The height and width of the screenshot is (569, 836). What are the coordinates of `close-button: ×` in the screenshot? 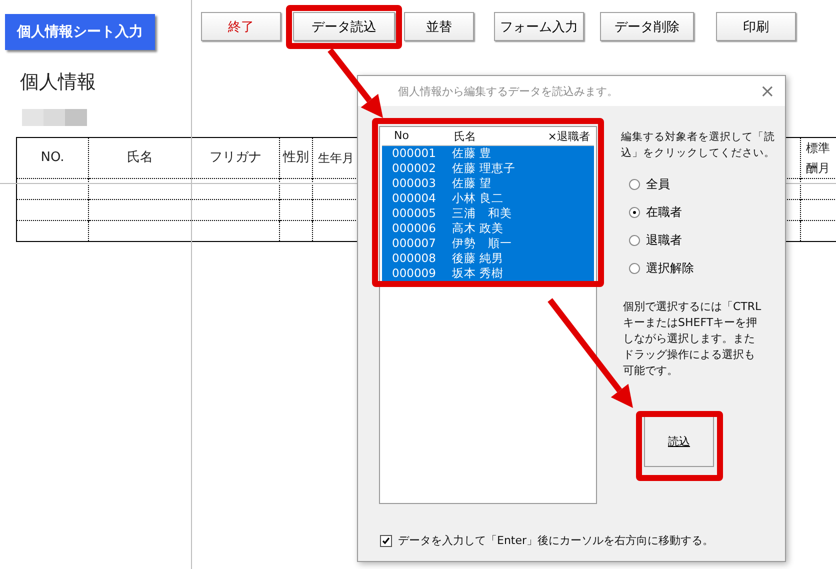 It's located at (767, 91).